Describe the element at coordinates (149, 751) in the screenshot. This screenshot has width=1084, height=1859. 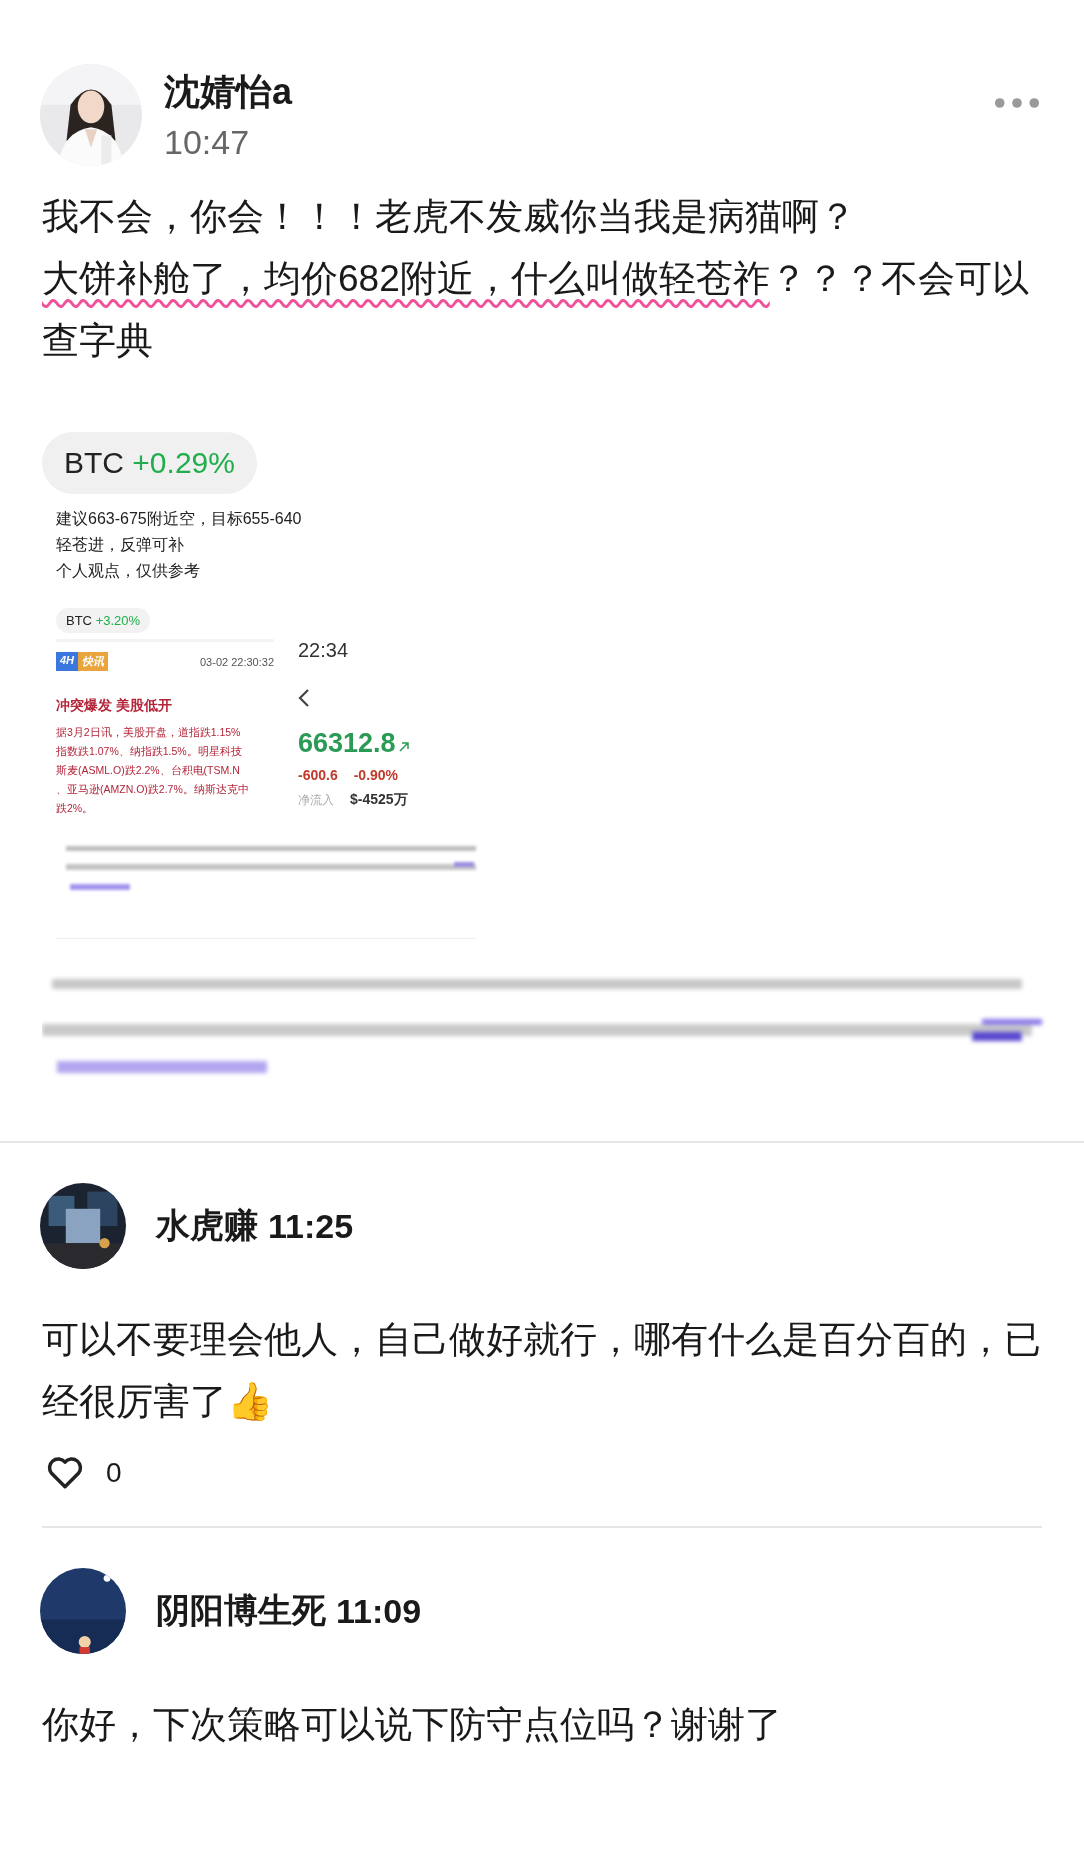
I see `news-line: 指数跌1.07%、纳指跌1.5%。明星科技` at that location.